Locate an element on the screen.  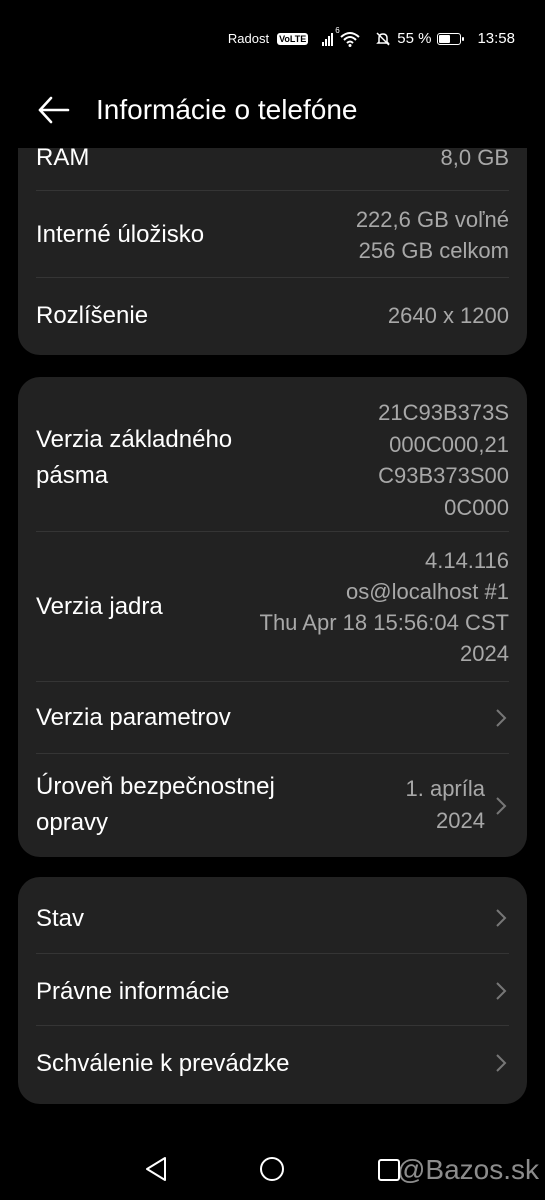
baseband-value-line: 0C000 is located at coordinates (476, 507).